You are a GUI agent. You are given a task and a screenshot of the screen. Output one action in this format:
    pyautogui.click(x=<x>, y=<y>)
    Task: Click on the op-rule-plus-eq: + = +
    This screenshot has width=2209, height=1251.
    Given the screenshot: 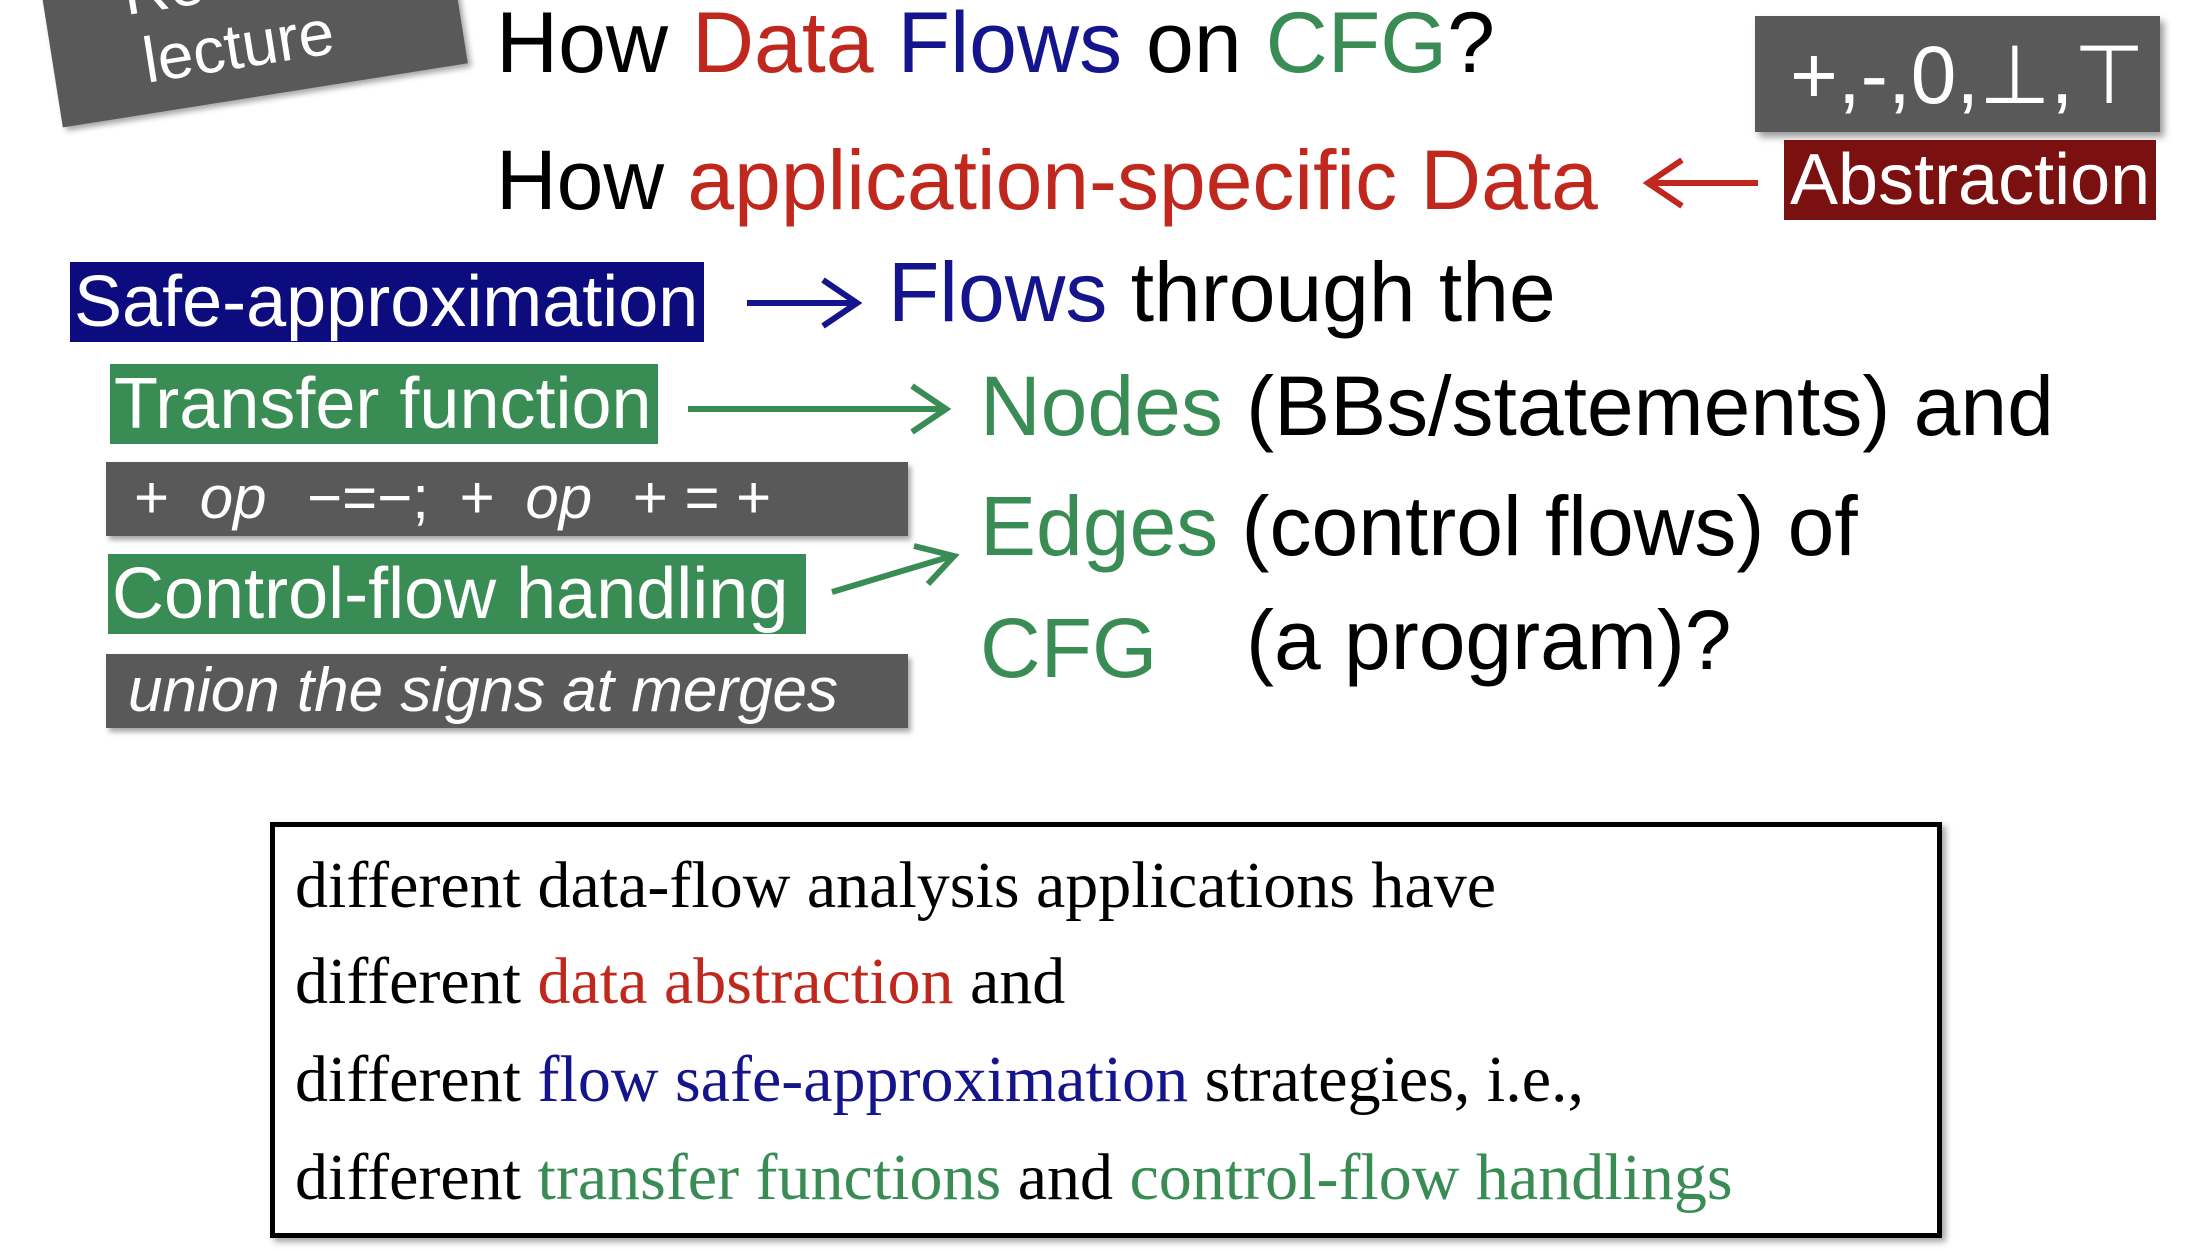 What is the action you would take?
    pyautogui.click(x=702, y=497)
    